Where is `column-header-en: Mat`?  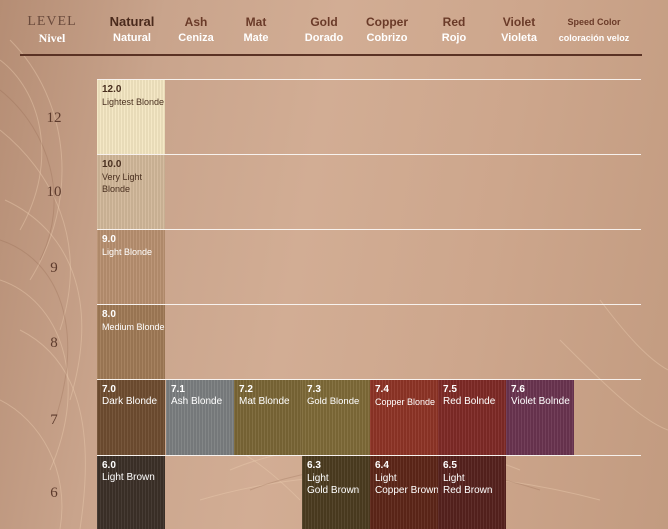
column-header-en: Mat is located at coordinates (256, 22).